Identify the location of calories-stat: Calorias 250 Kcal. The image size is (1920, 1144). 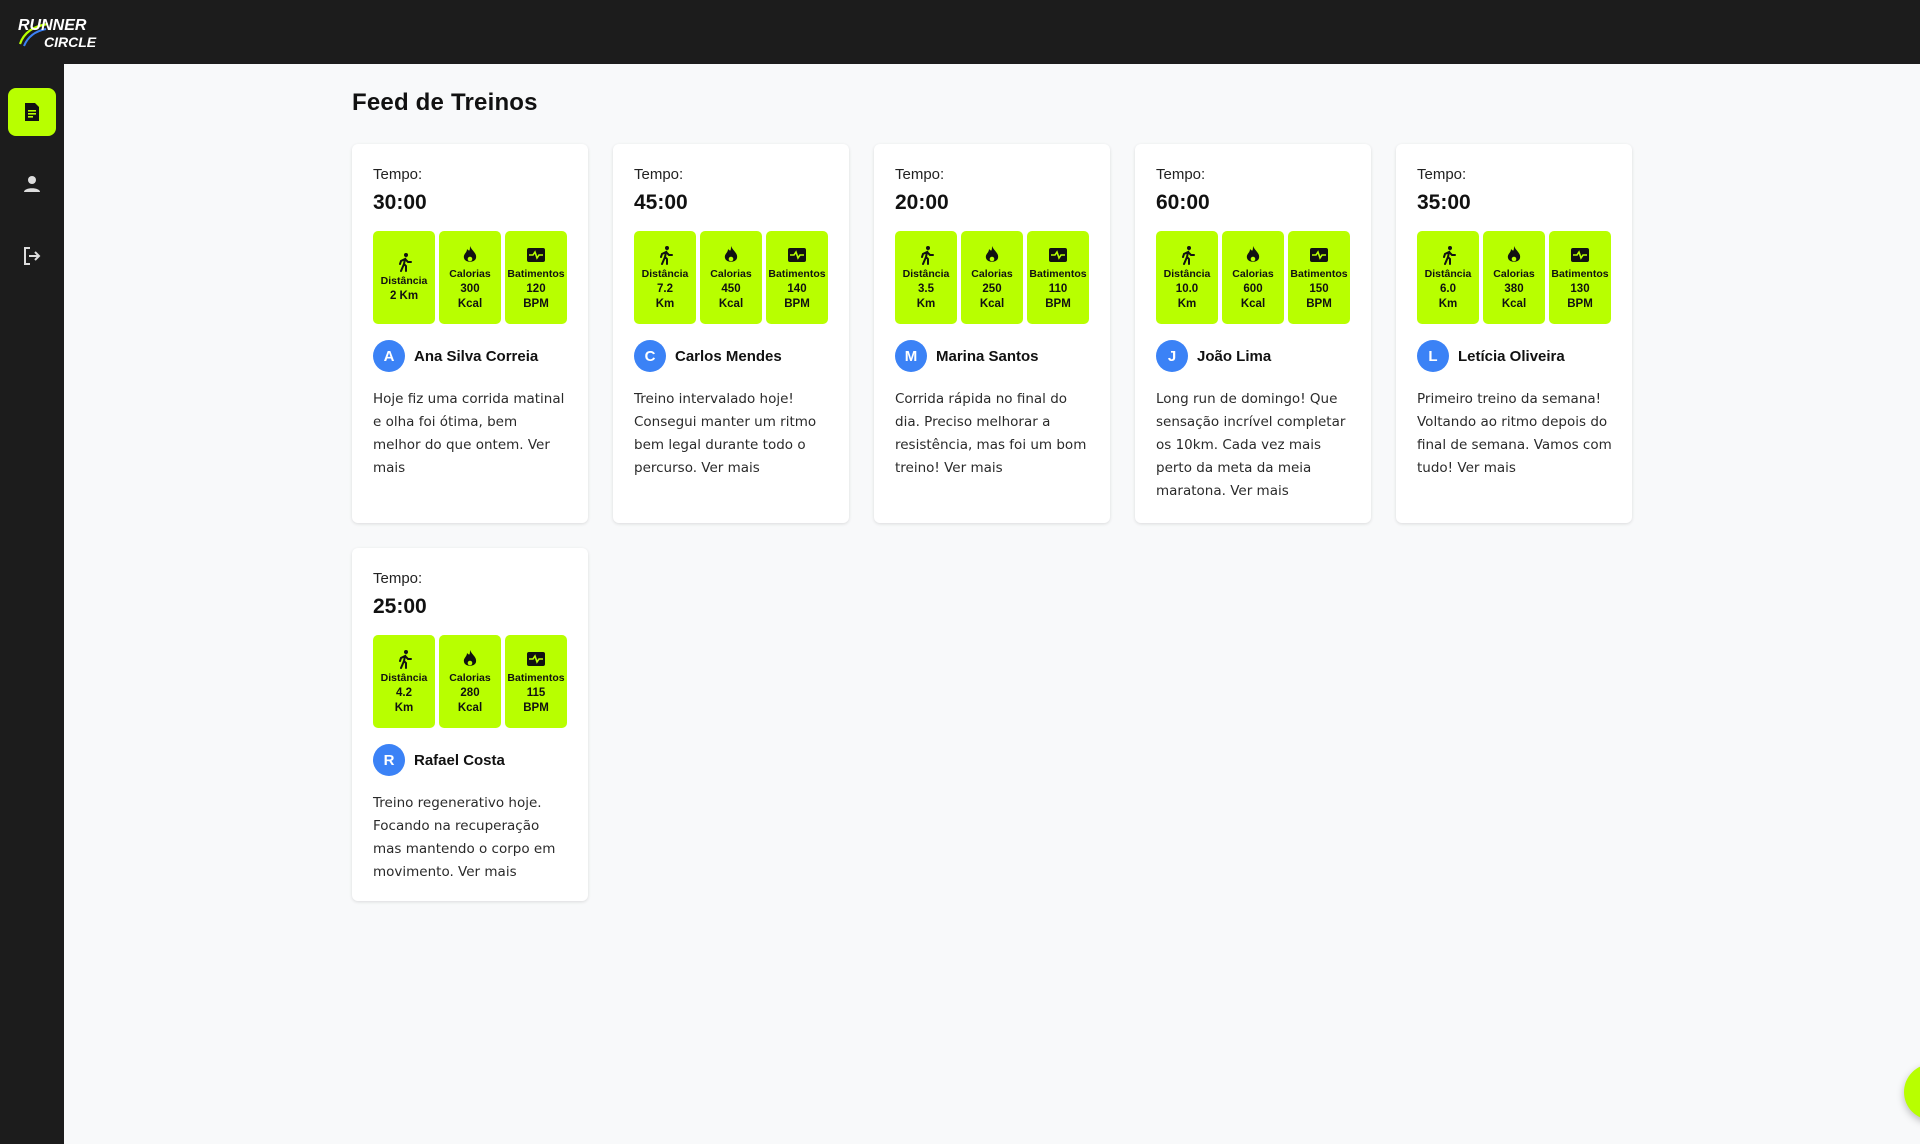
(992, 277).